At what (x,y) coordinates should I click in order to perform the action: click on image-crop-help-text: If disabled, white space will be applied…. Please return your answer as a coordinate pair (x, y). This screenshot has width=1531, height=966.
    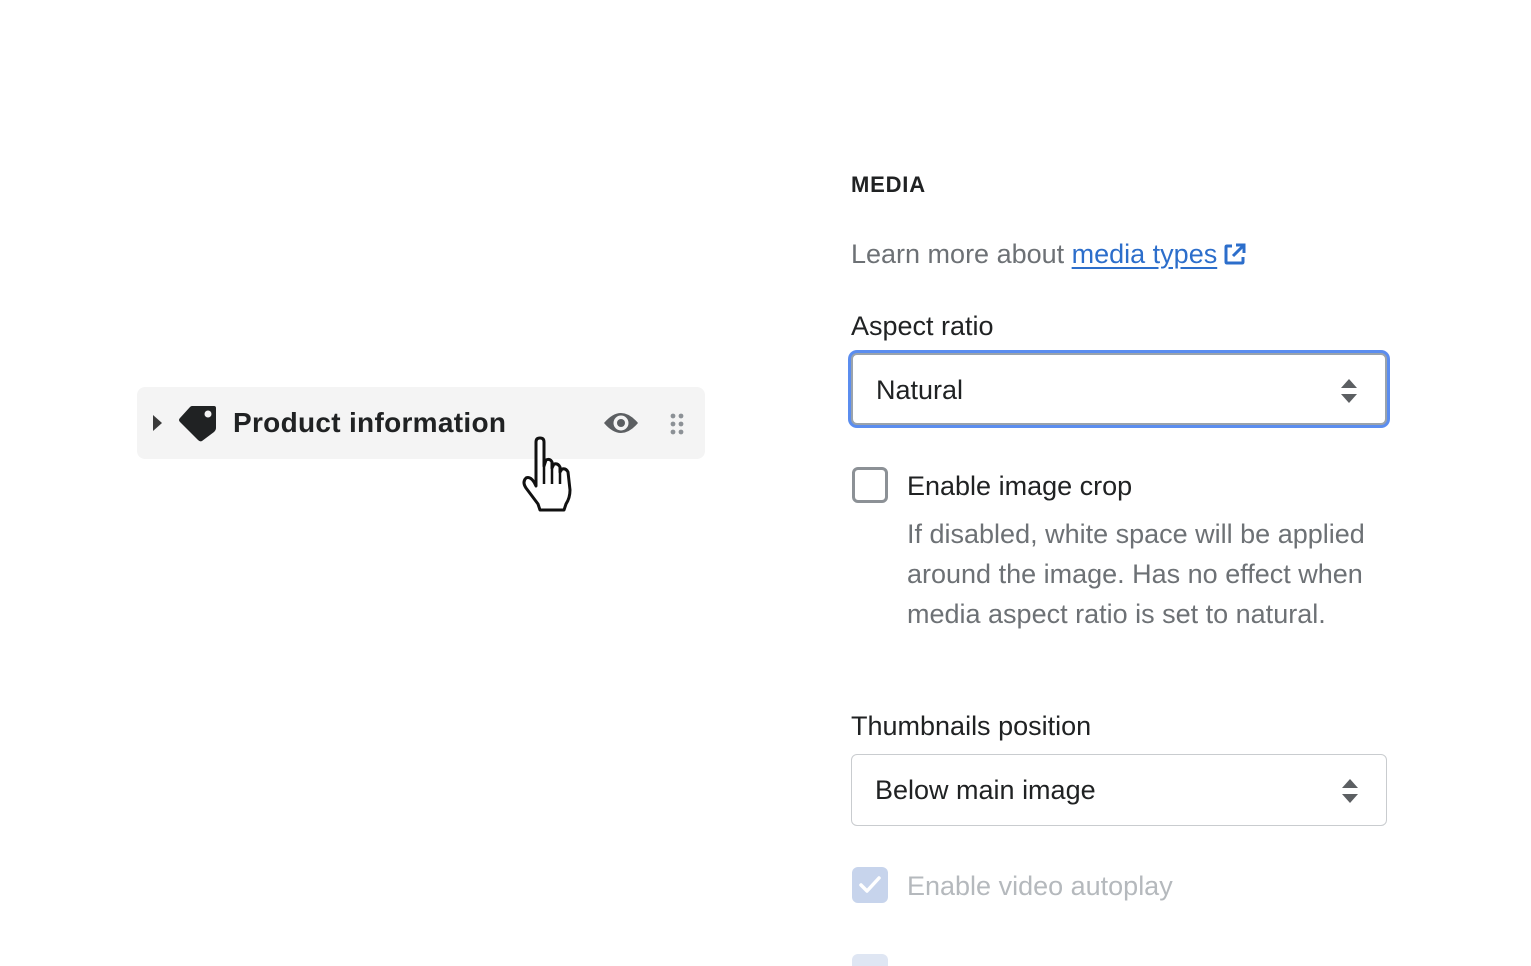
    Looking at the image, I should click on (1136, 574).